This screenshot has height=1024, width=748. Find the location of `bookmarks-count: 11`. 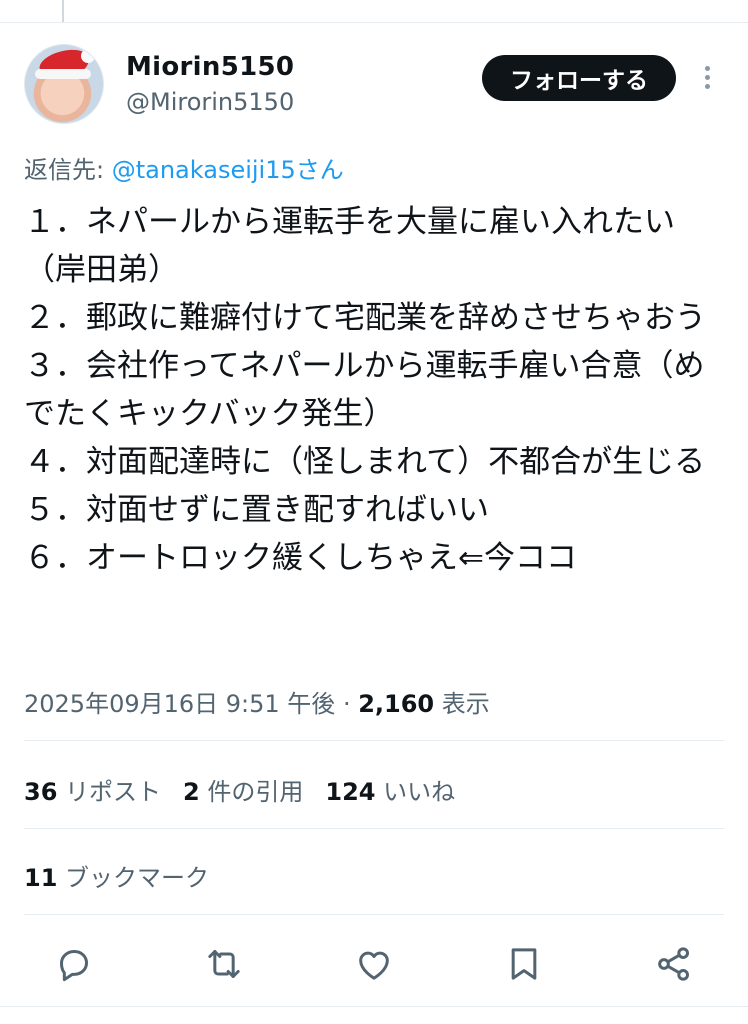

bookmarks-count: 11 is located at coordinates (40, 878).